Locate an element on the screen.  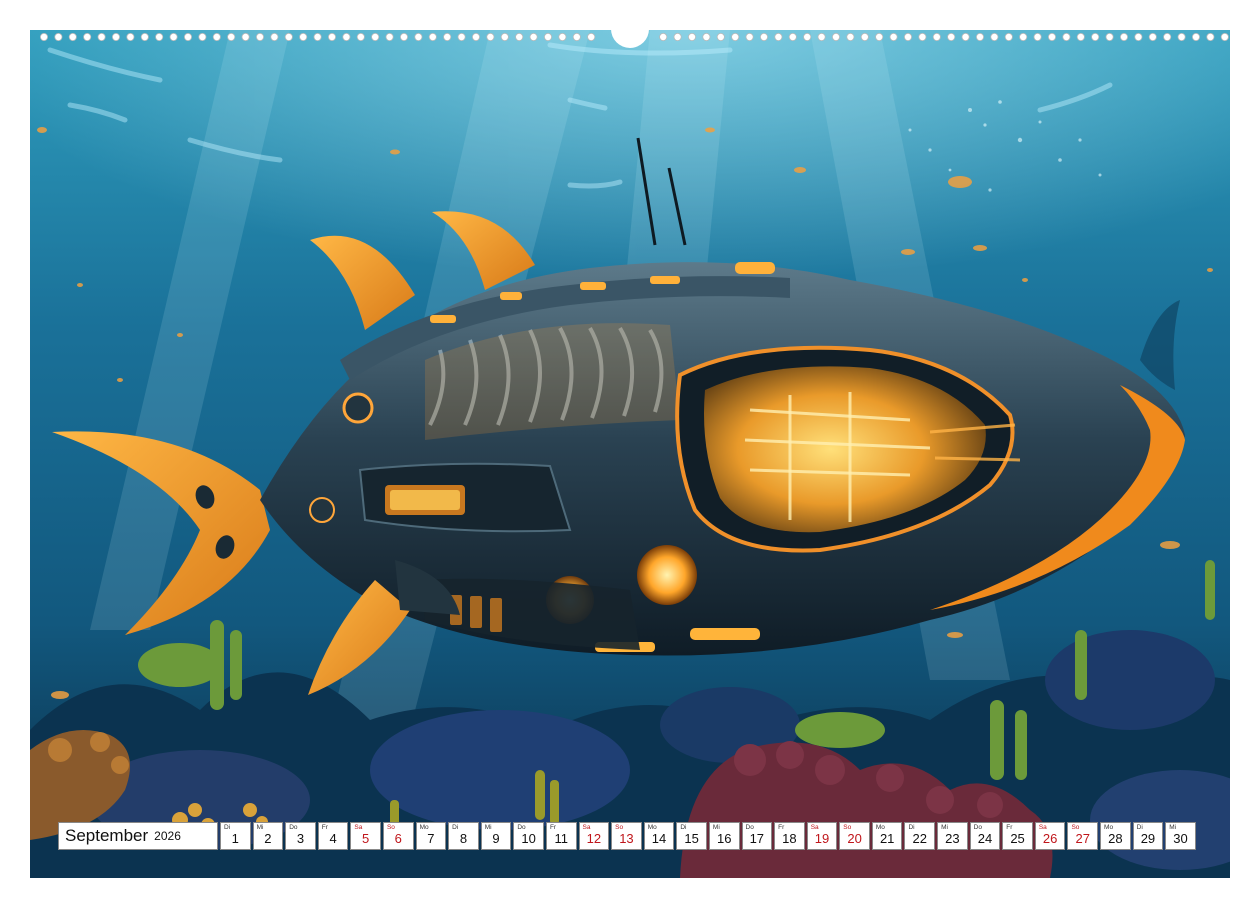
day-cell: Mi 16 is located at coordinates (724, 836).